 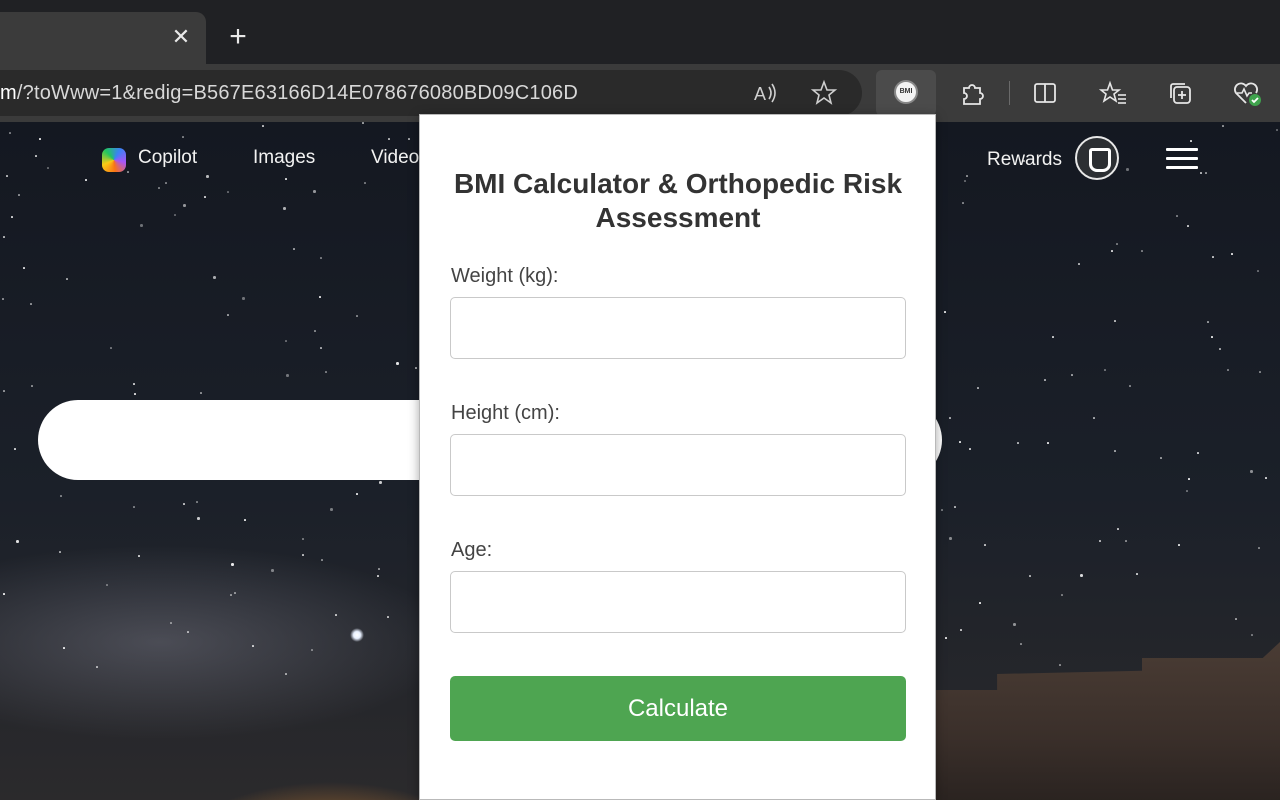 I want to click on collections-button, so click(x=1180, y=93).